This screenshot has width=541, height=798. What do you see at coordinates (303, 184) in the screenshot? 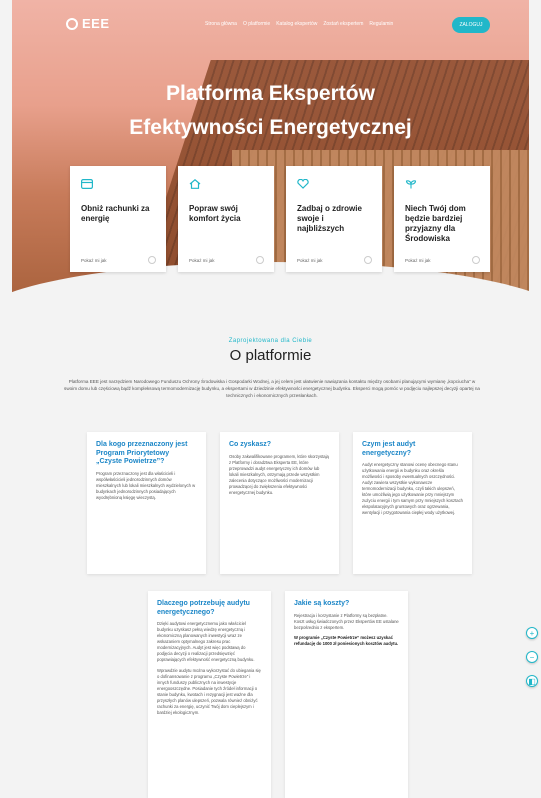
I see `heart-icon` at bounding box center [303, 184].